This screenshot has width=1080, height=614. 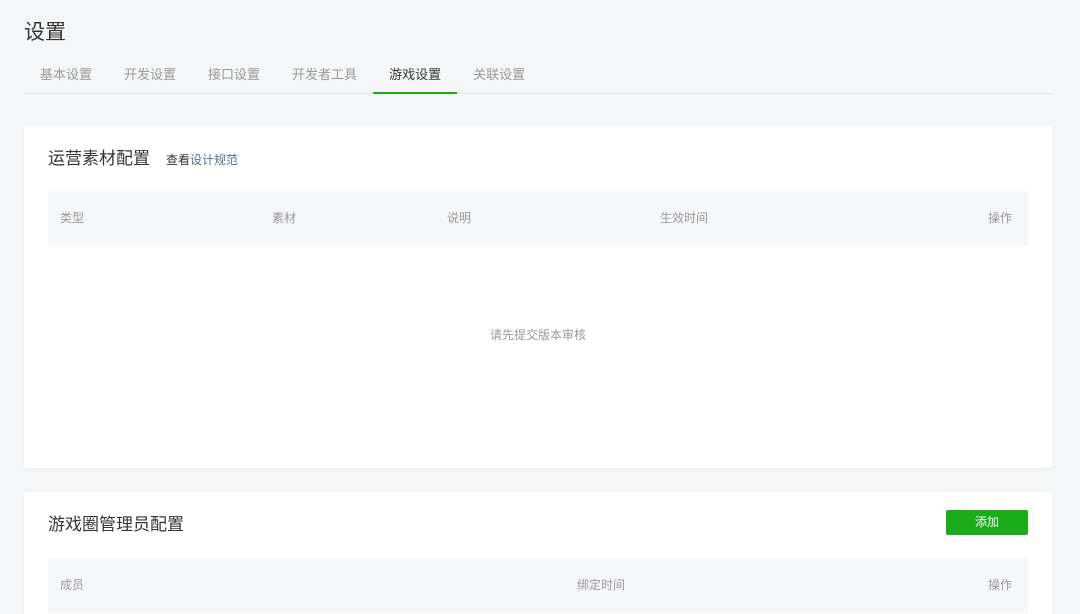 I want to click on tab-game: 游戏设置, so click(x=415, y=77).